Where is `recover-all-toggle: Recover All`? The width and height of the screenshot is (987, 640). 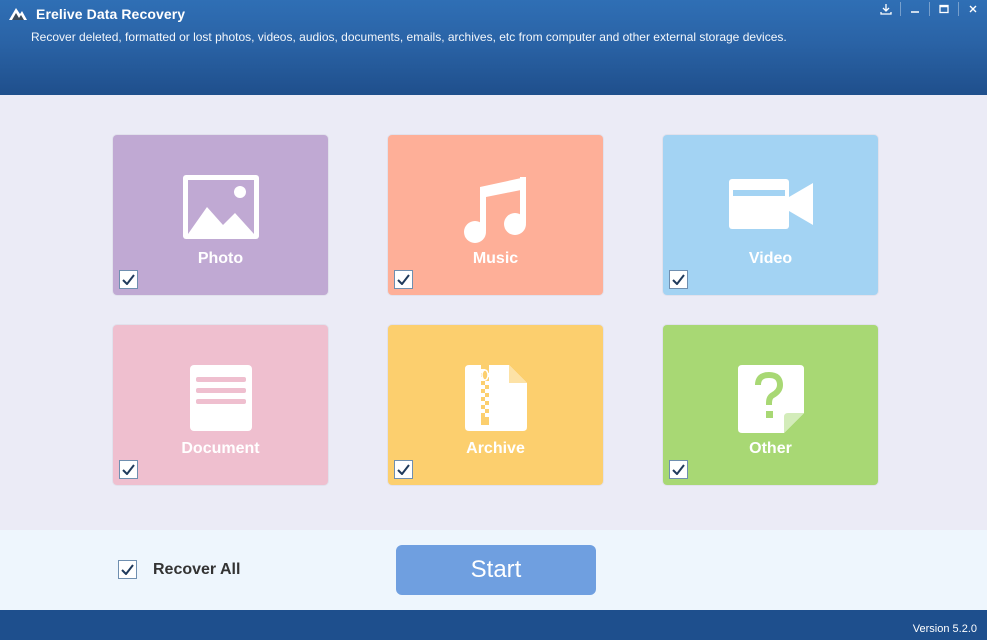
recover-all-toggle: Recover All is located at coordinates (179, 569).